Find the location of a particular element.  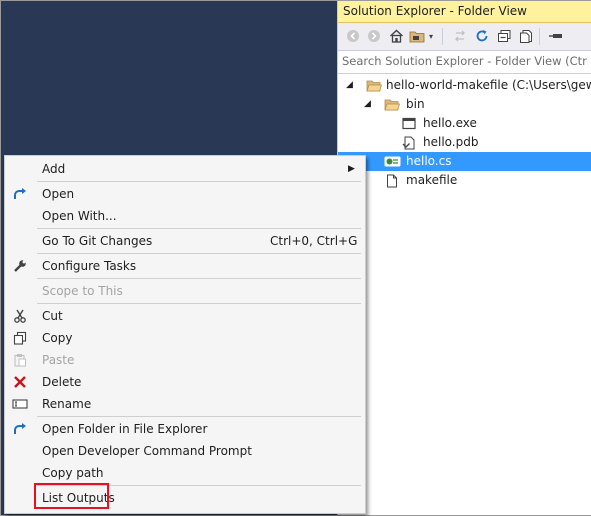

tree-item-label: hello.exe is located at coordinates (450, 123).